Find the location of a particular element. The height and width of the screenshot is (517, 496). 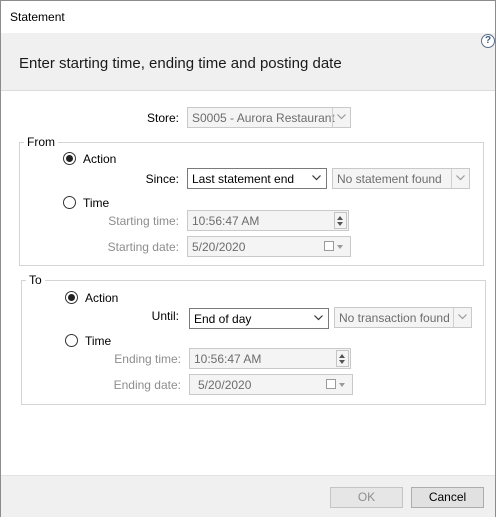

starting-time-value: 10:56:47 AM is located at coordinates (226, 221).